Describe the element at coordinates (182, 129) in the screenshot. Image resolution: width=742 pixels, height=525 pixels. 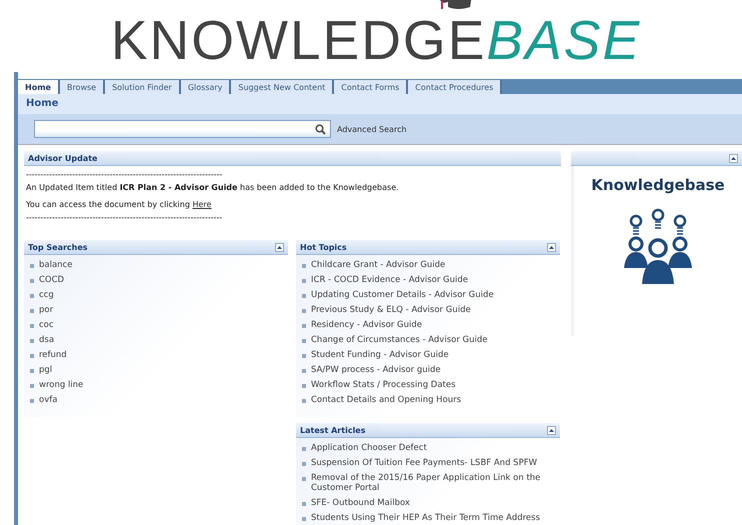
I see `search-field` at that location.